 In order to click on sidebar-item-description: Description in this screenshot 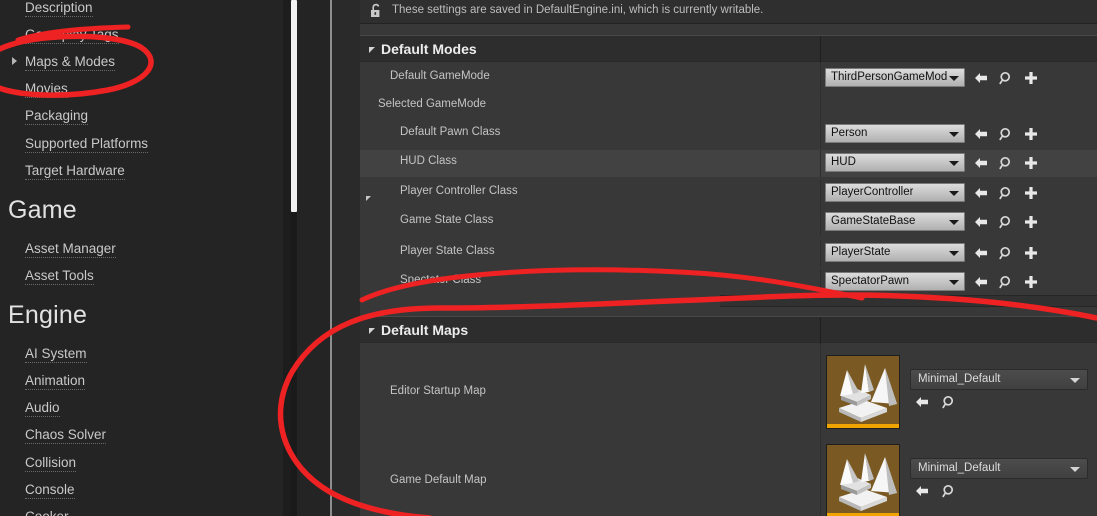, I will do `click(59, 8)`.